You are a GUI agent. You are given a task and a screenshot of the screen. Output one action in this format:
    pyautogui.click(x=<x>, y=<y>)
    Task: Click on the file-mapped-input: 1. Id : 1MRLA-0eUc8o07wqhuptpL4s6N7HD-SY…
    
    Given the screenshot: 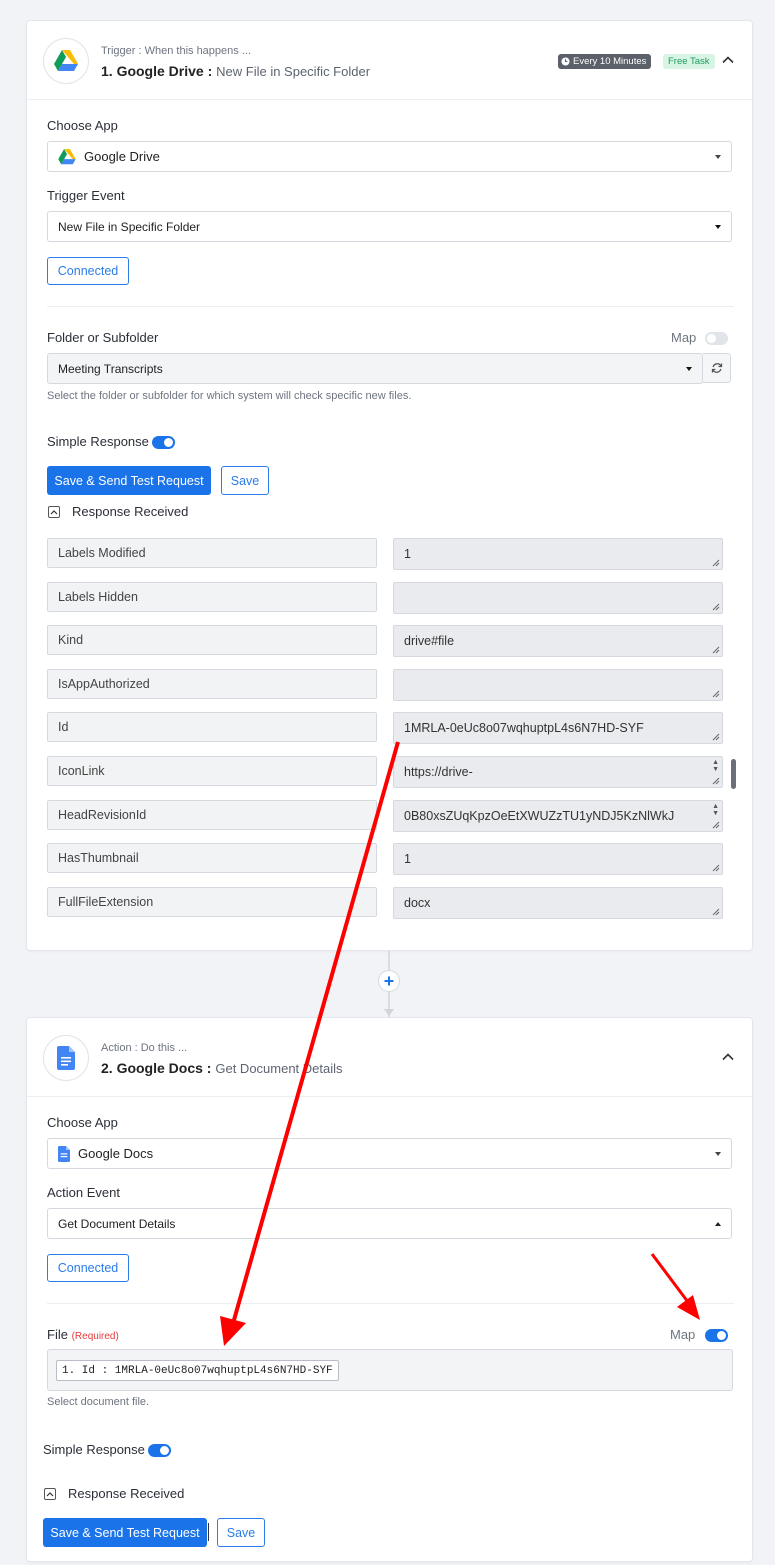 What is the action you would take?
    pyautogui.click(x=390, y=1370)
    